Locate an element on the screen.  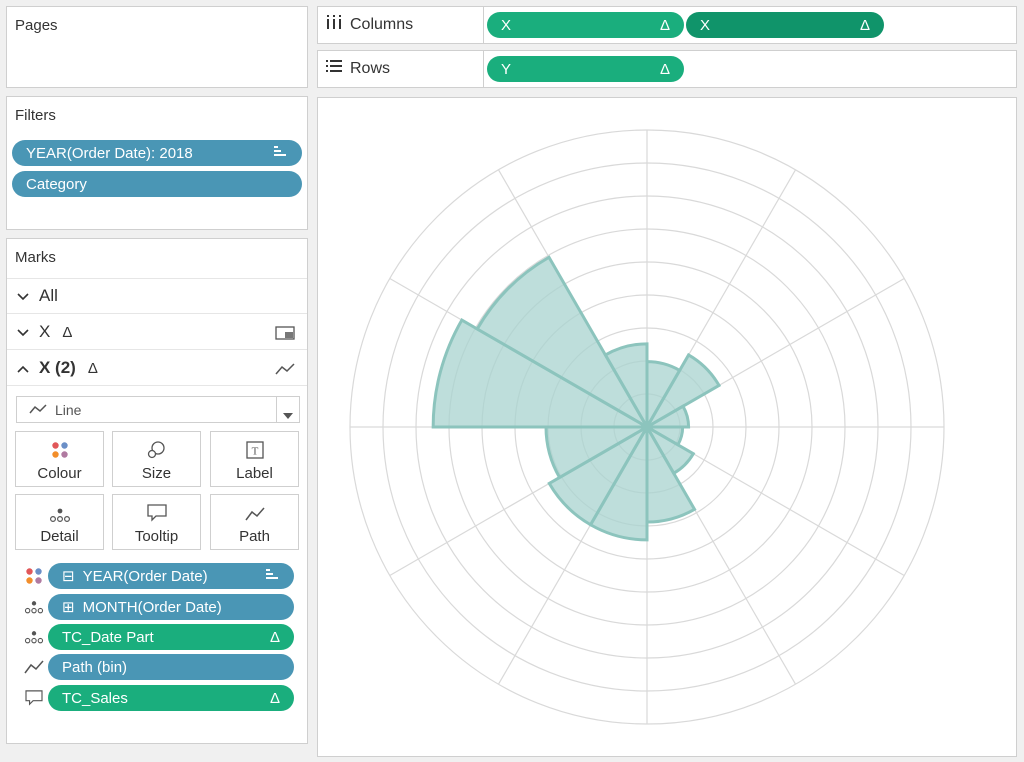
columns-pill-x: X Δ is located at coordinates (585, 25).